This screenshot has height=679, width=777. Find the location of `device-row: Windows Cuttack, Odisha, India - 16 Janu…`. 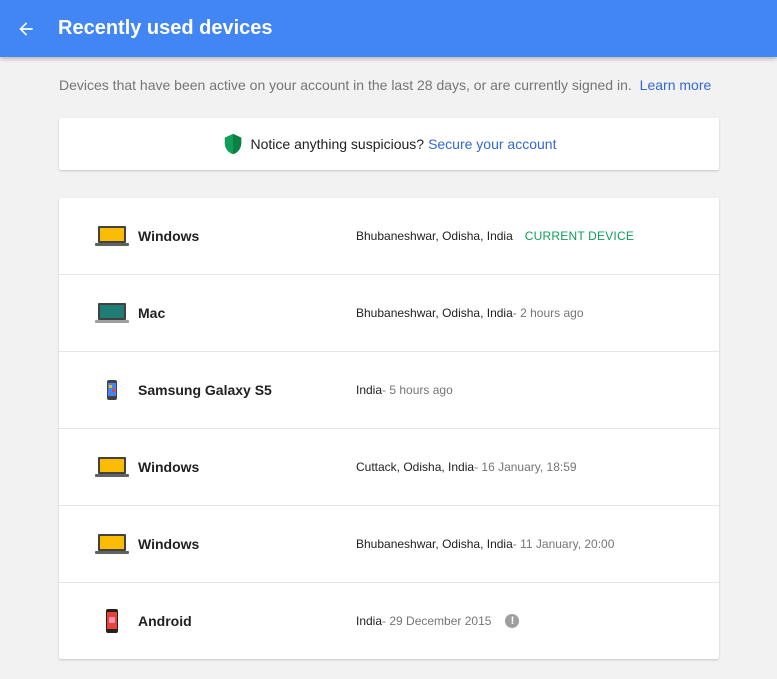

device-row: Windows Cuttack, Odisha, India - 16 Janu… is located at coordinates (389, 467).